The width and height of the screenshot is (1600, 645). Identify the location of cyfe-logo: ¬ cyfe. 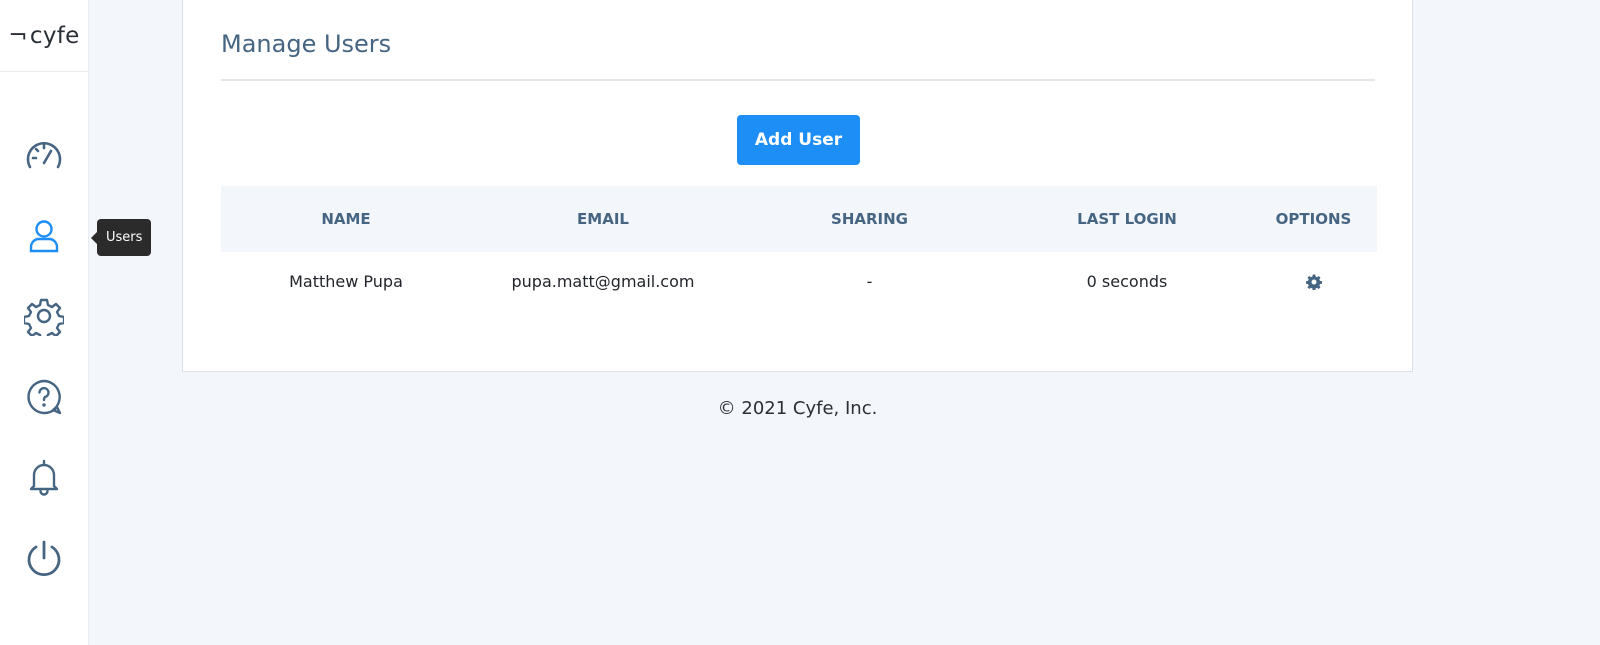
(44, 36).